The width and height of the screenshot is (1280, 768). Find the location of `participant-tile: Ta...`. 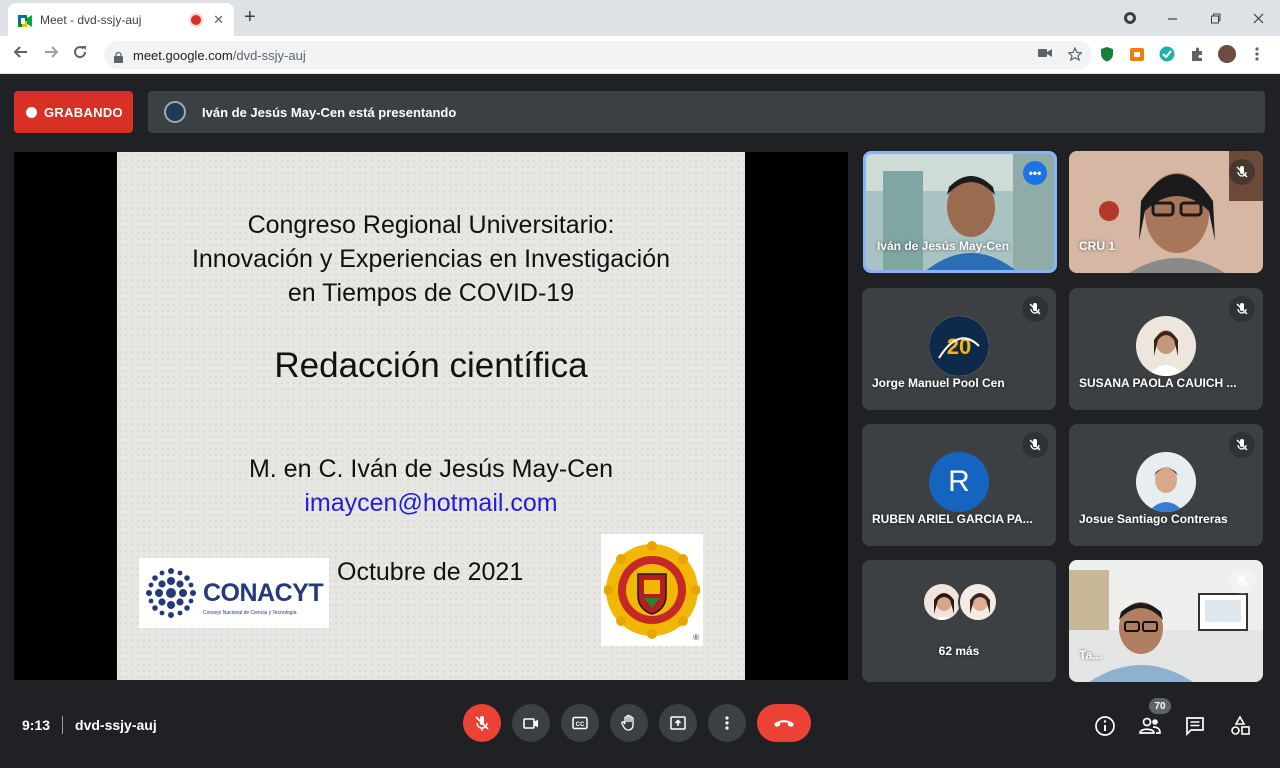

participant-tile: Ta... is located at coordinates (1166, 621).